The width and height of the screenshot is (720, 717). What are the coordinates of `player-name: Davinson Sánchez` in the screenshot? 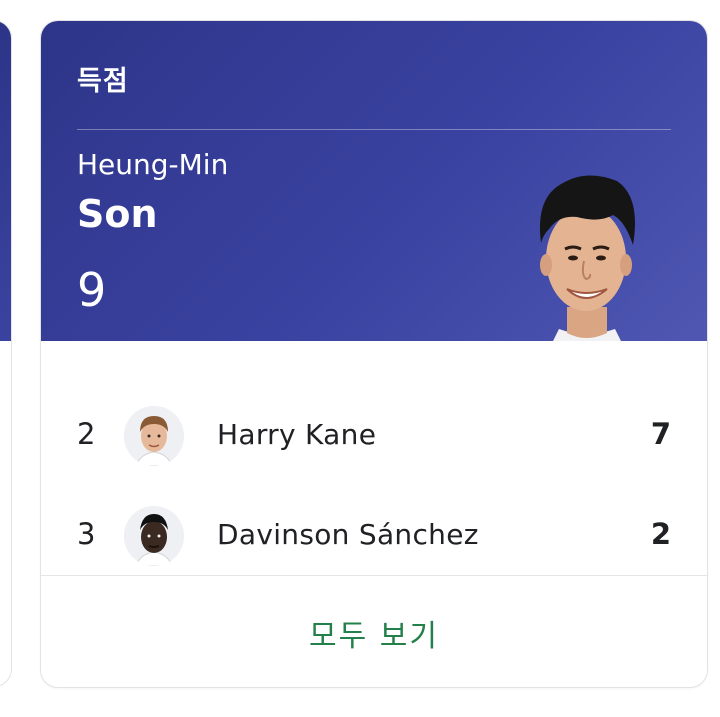 It's located at (348, 534).